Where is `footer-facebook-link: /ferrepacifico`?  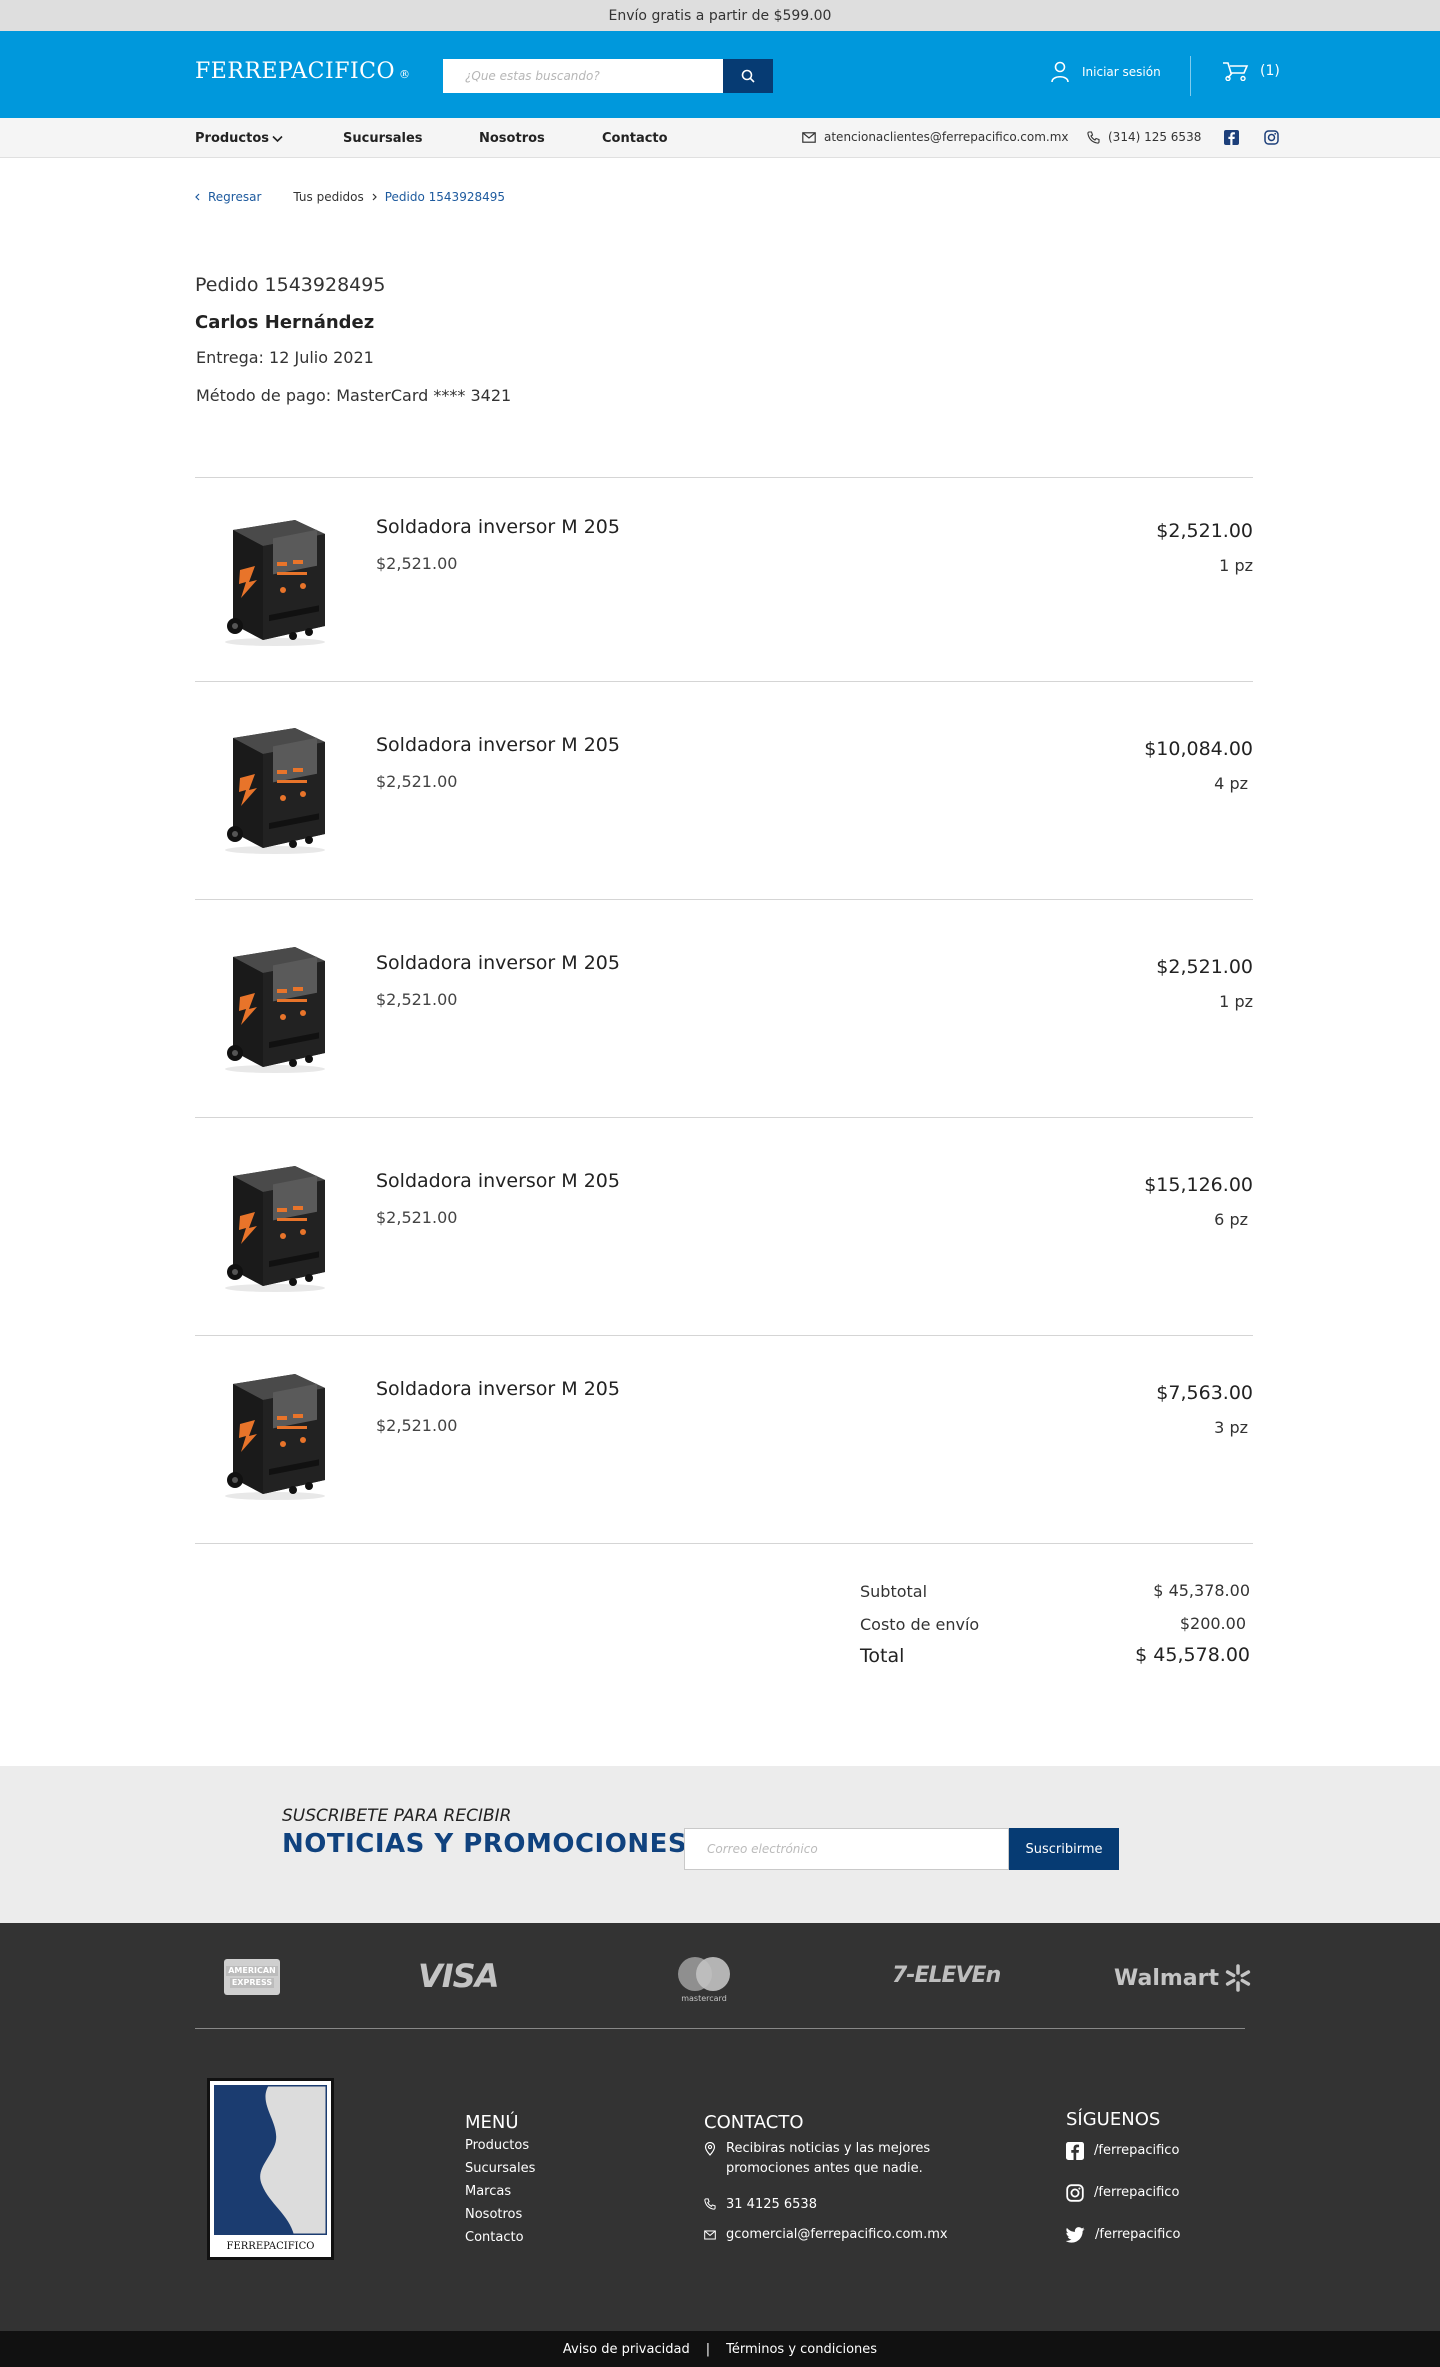
footer-facebook-link: /ferrepacifico is located at coordinates (1122, 2151).